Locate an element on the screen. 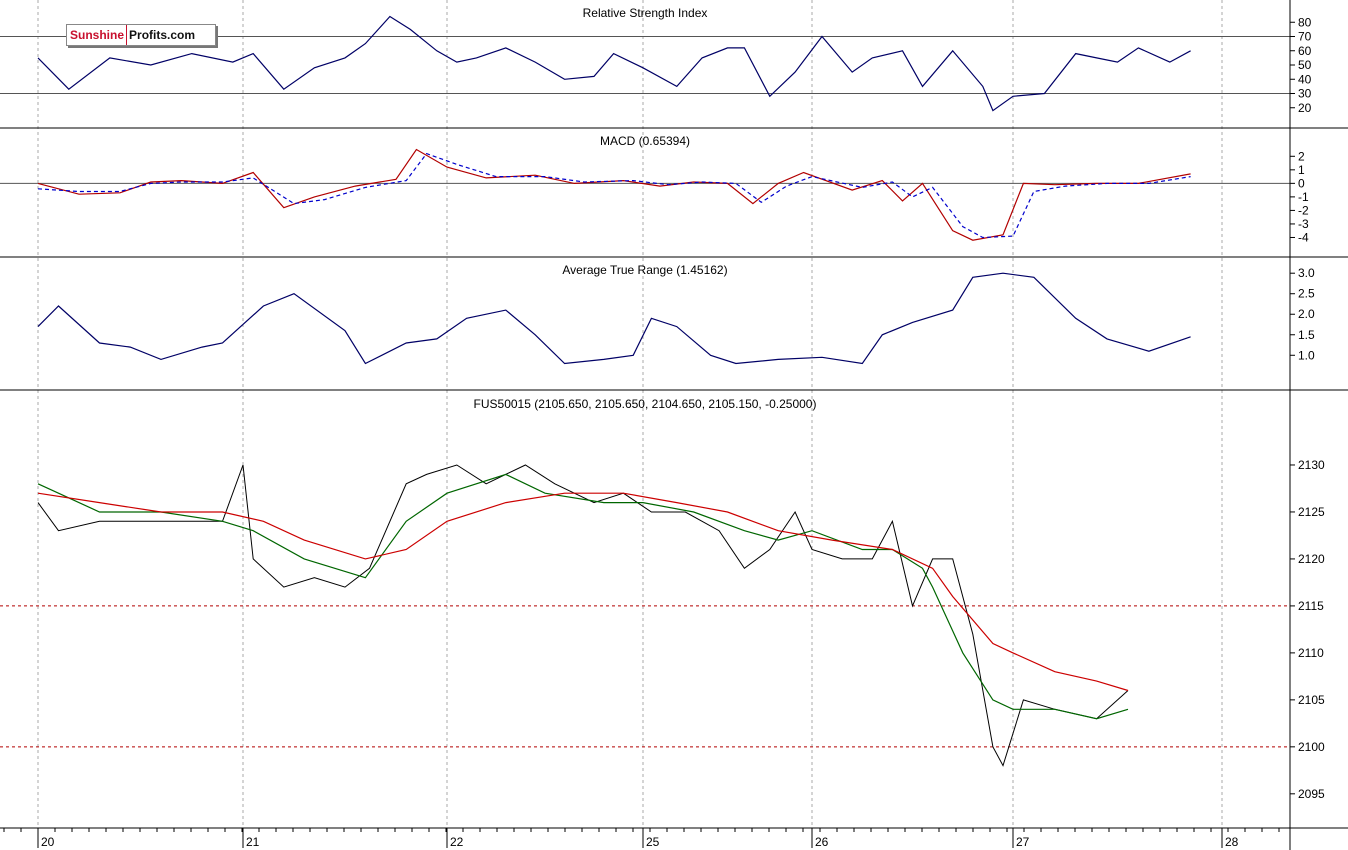 This screenshot has width=1348, height=850. x-tick-label: 27 is located at coordinates (1023, 842).